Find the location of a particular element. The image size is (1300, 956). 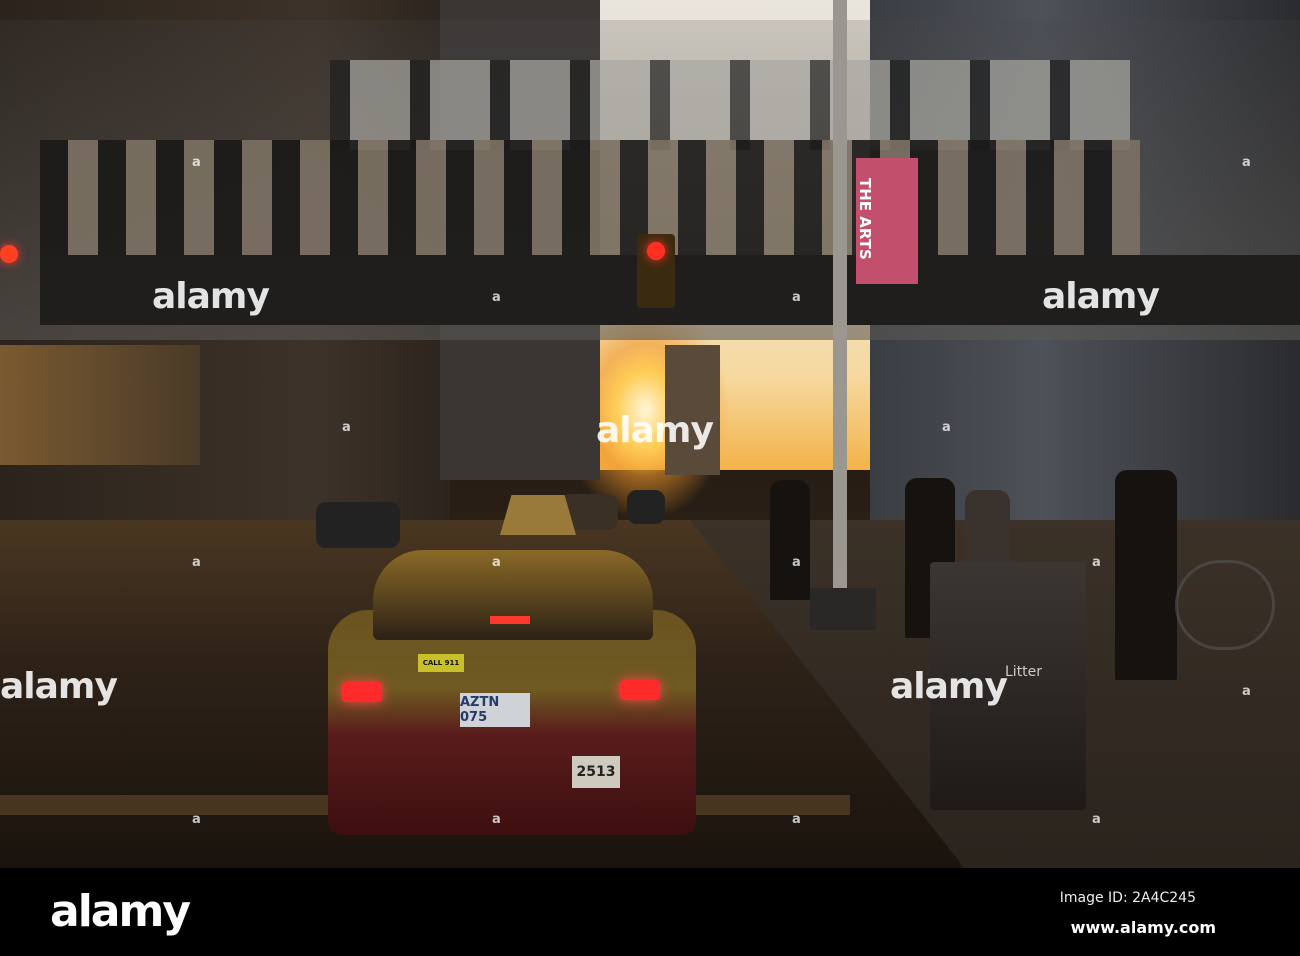

taxi: CALL 911 AZTN 075 2513 is located at coordinates (512, 665).